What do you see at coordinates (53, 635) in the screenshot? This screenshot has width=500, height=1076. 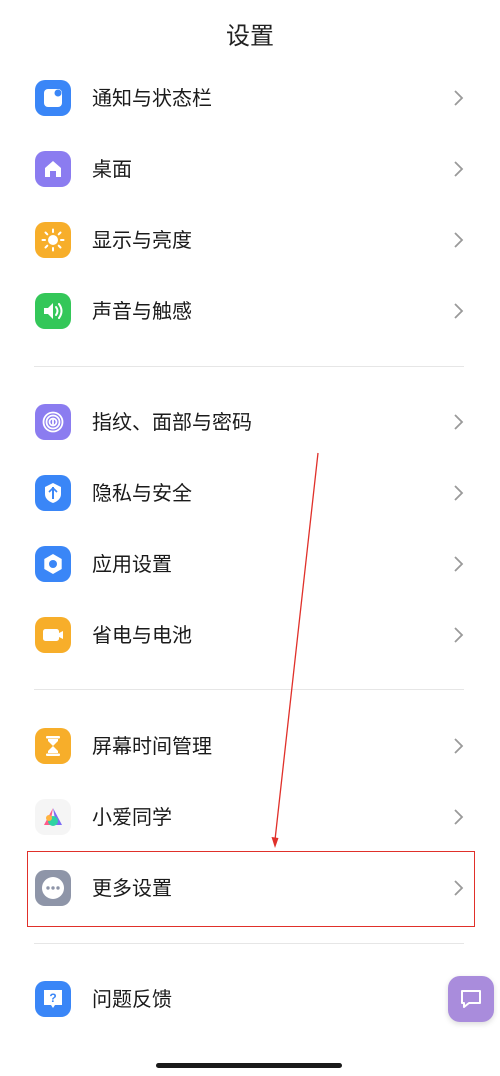 I see `battery-icon` at bounding box center [53, 635].